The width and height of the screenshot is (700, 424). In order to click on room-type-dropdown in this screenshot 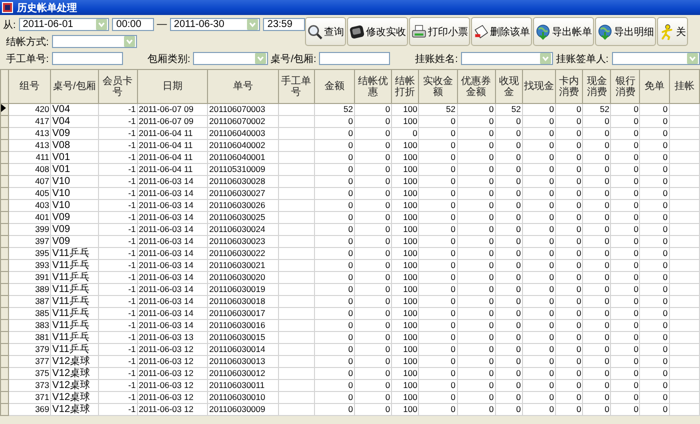, I will do `click(230, 58)`.